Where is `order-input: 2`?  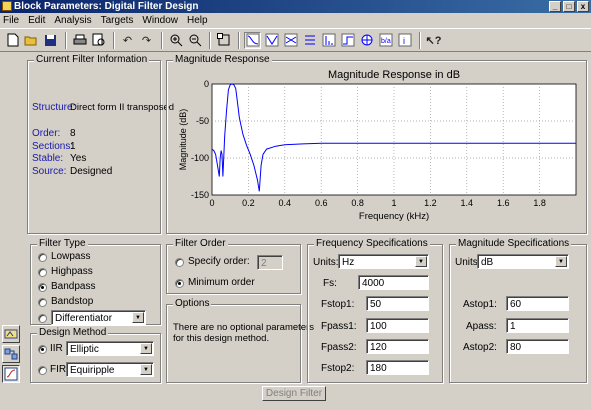
order-input: 2 is located at coordinates (270, 262).